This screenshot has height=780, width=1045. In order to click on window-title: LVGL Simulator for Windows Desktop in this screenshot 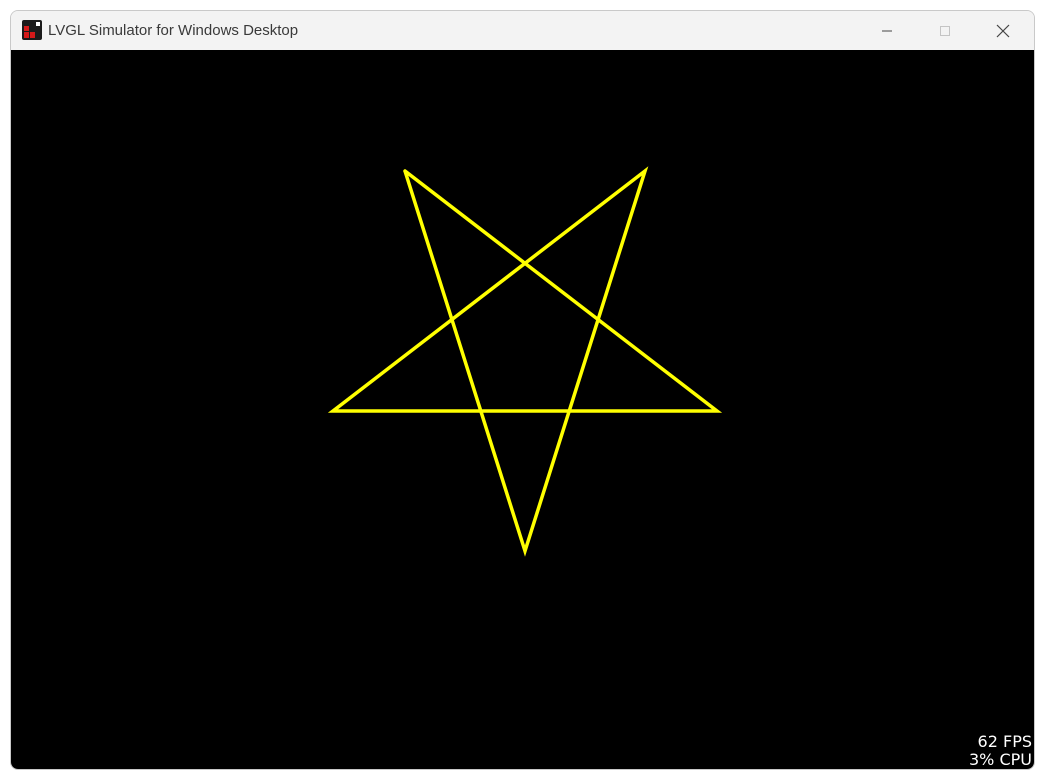, I will do `click(173, 30)`.